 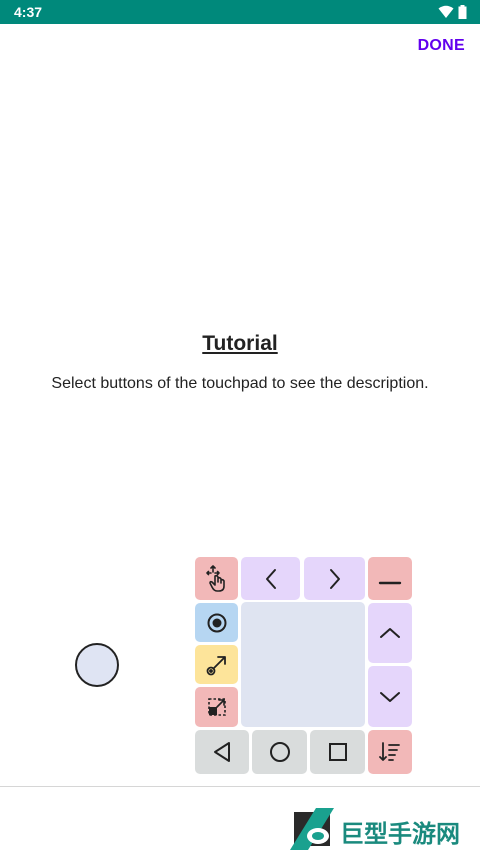 What do you see at coordinates (303, 664) in the screenshot?
I see `touchpad-surface` at bounding box center [303, 664].